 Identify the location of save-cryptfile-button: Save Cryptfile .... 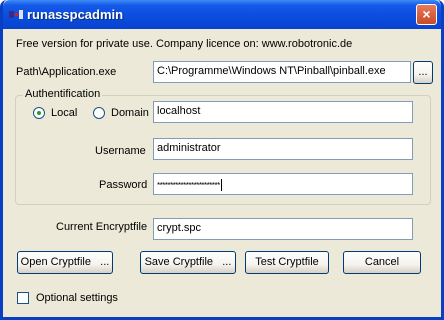
(188, 262).